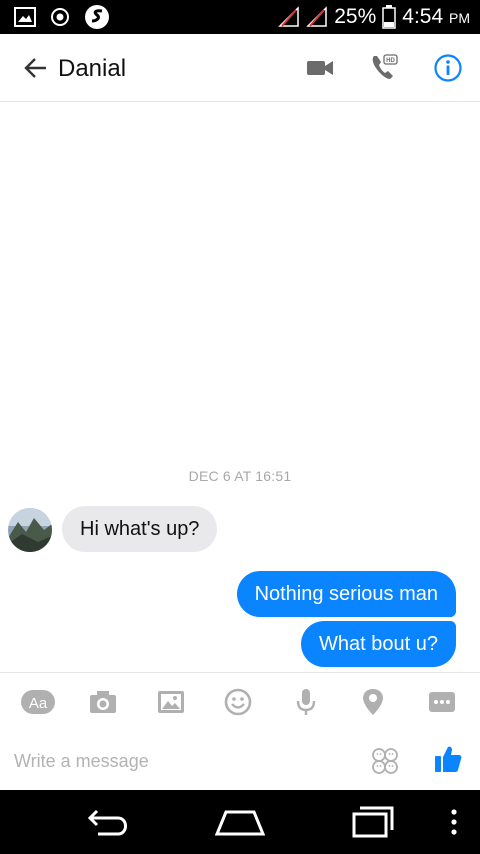 Image resolution: width=480 pixels, height=854 pixels. I want to click on gallery-icon, so click(171, 702).